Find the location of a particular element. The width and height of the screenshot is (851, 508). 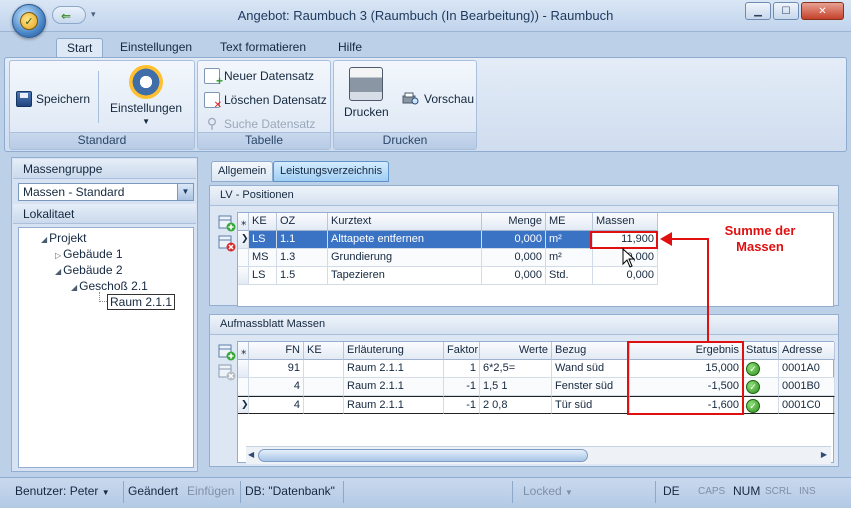

col-header-massen: Massen is located at coordinates (625, 222).